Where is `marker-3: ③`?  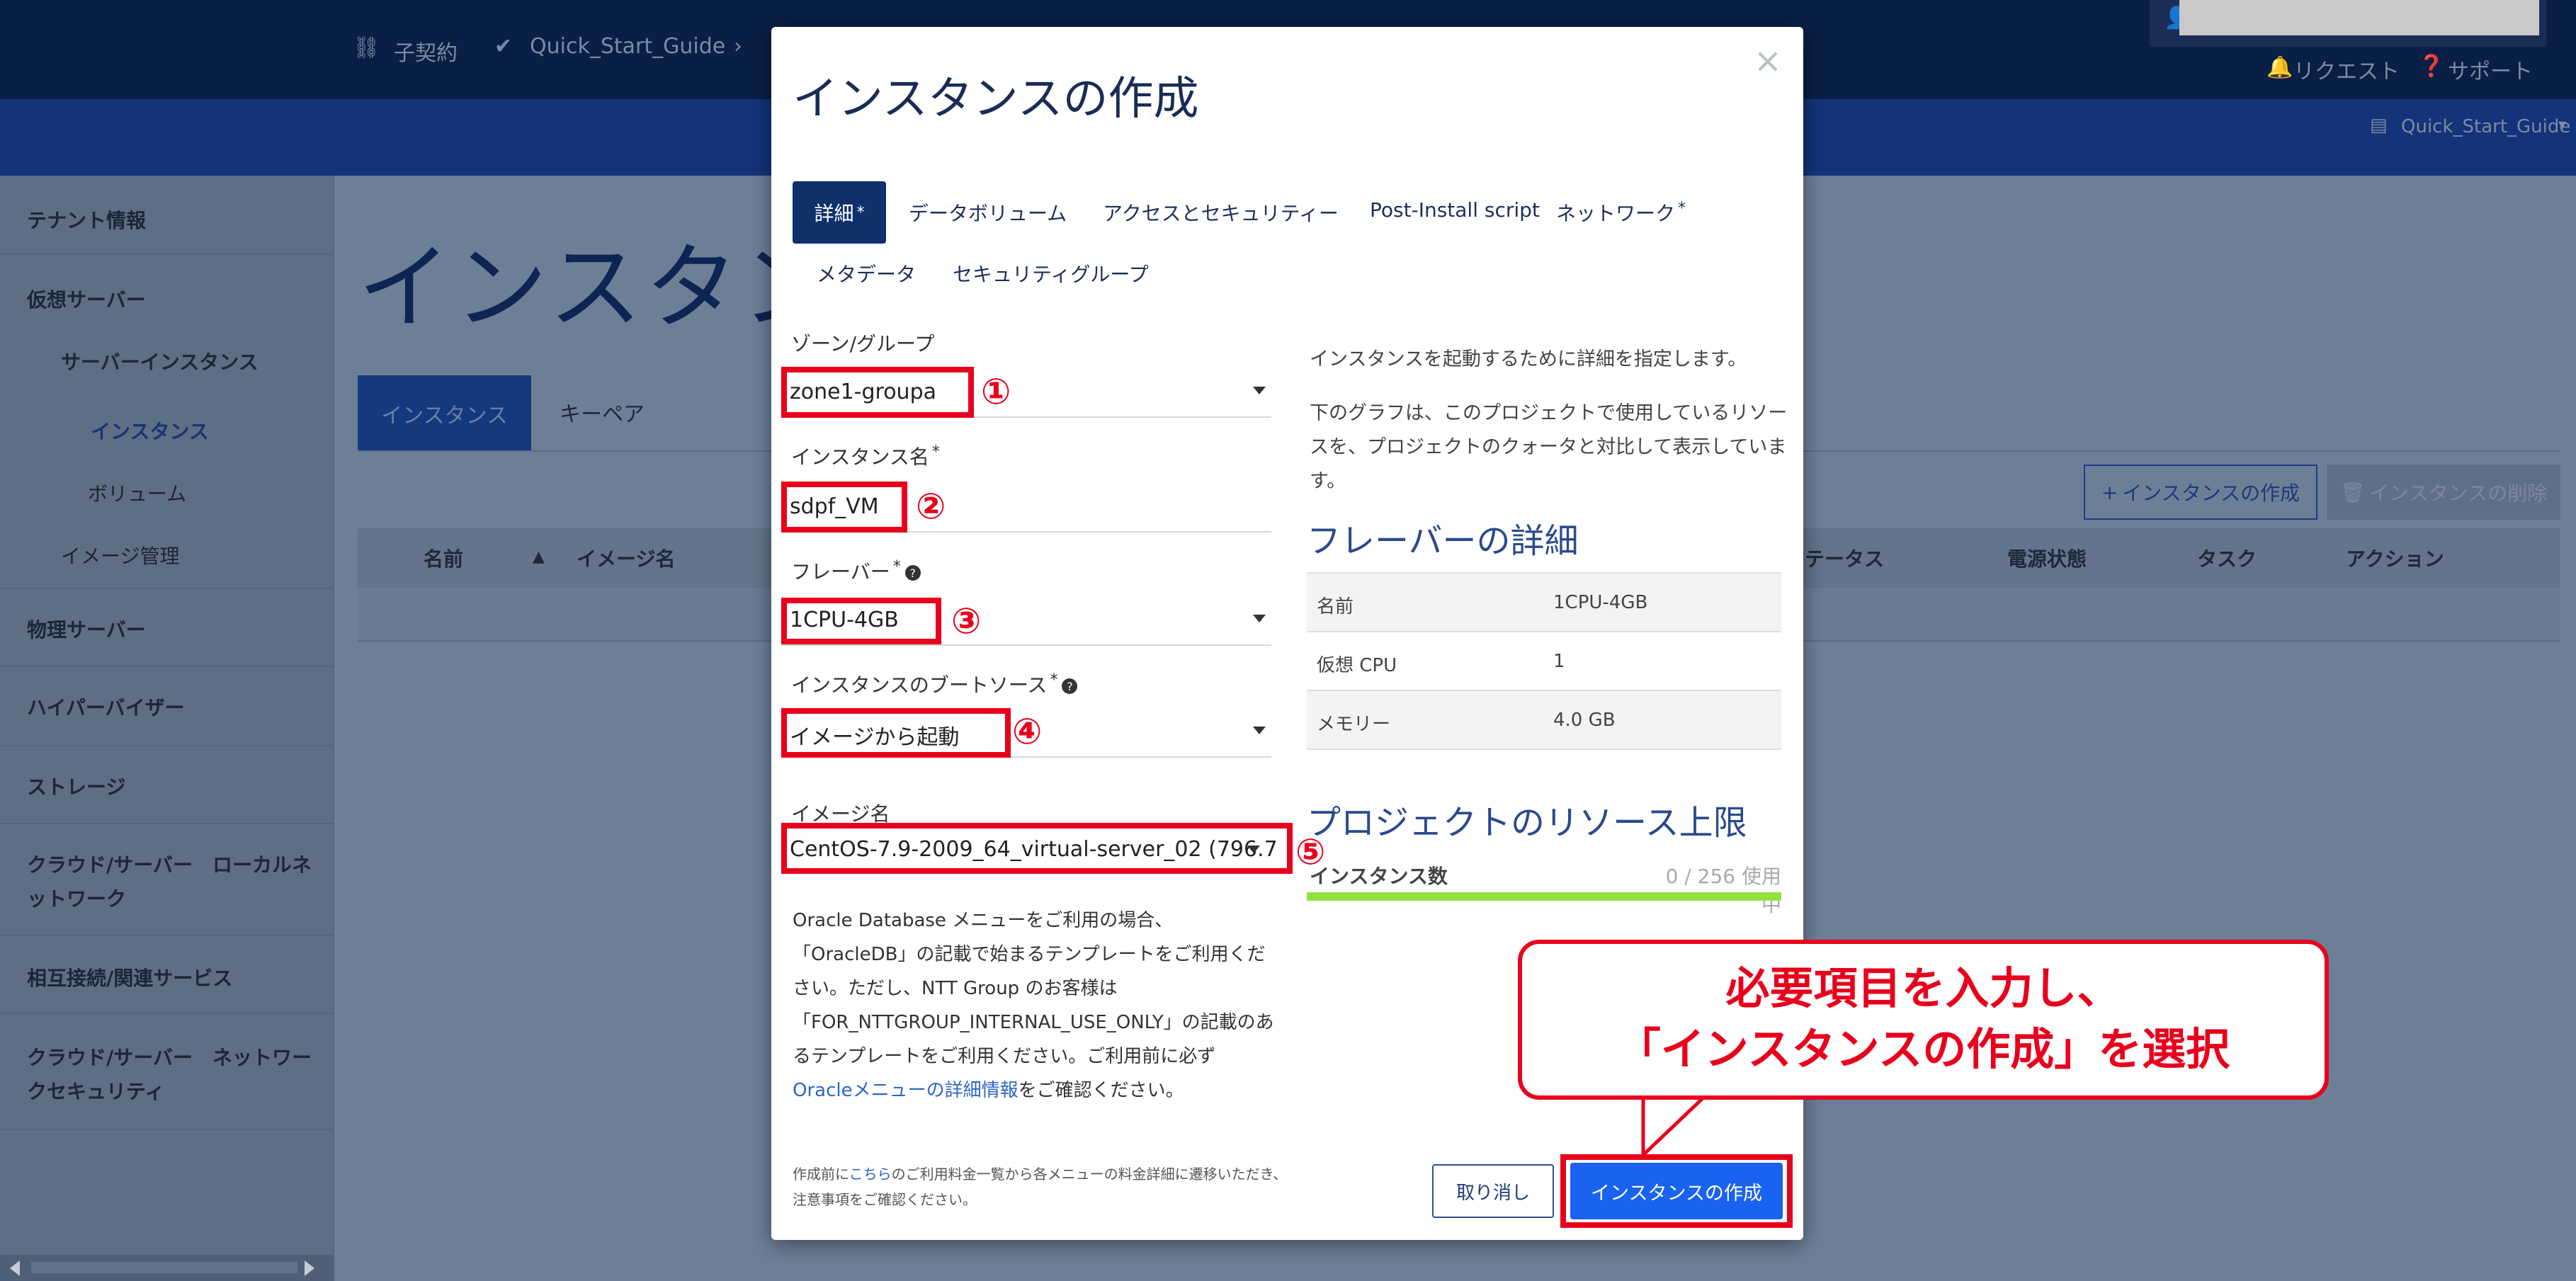 marker-3: ③ is located at coordinates (966, 621).